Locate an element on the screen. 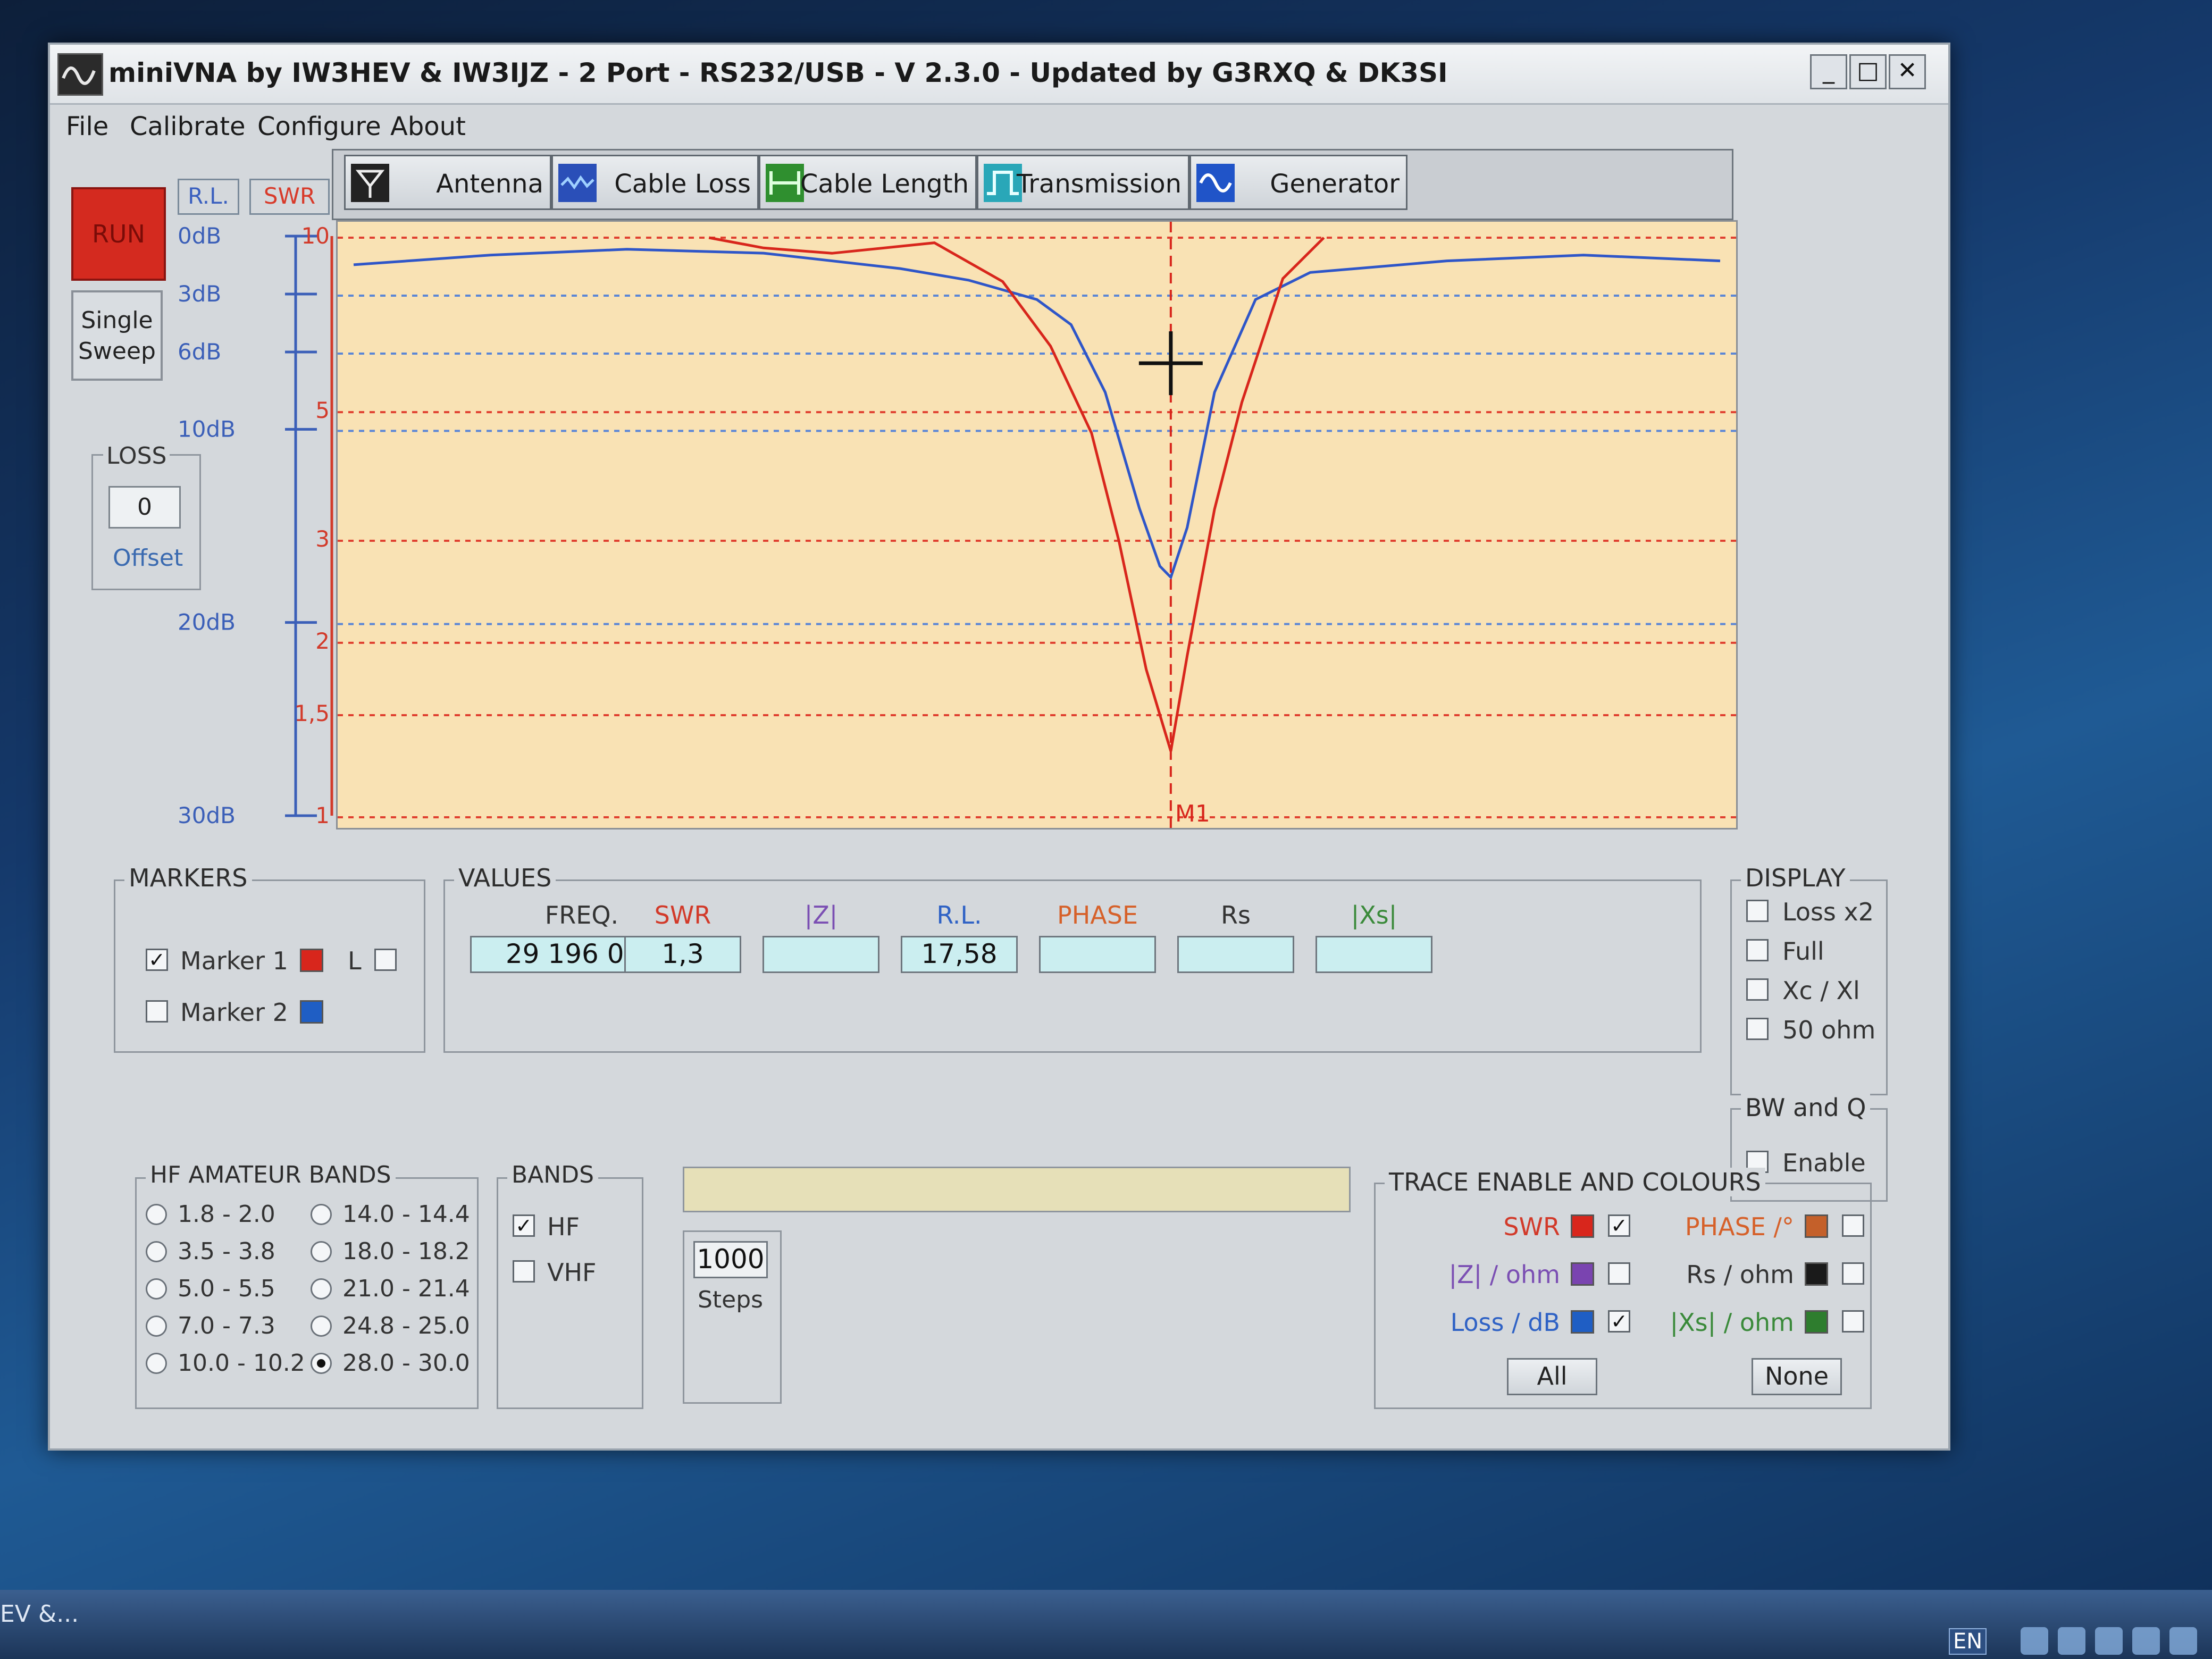 Image resolution: width=2212 pixels, height=1659 pixels. tab-cable-loss-label: Cable Loss is located at coordinates (682, 184).